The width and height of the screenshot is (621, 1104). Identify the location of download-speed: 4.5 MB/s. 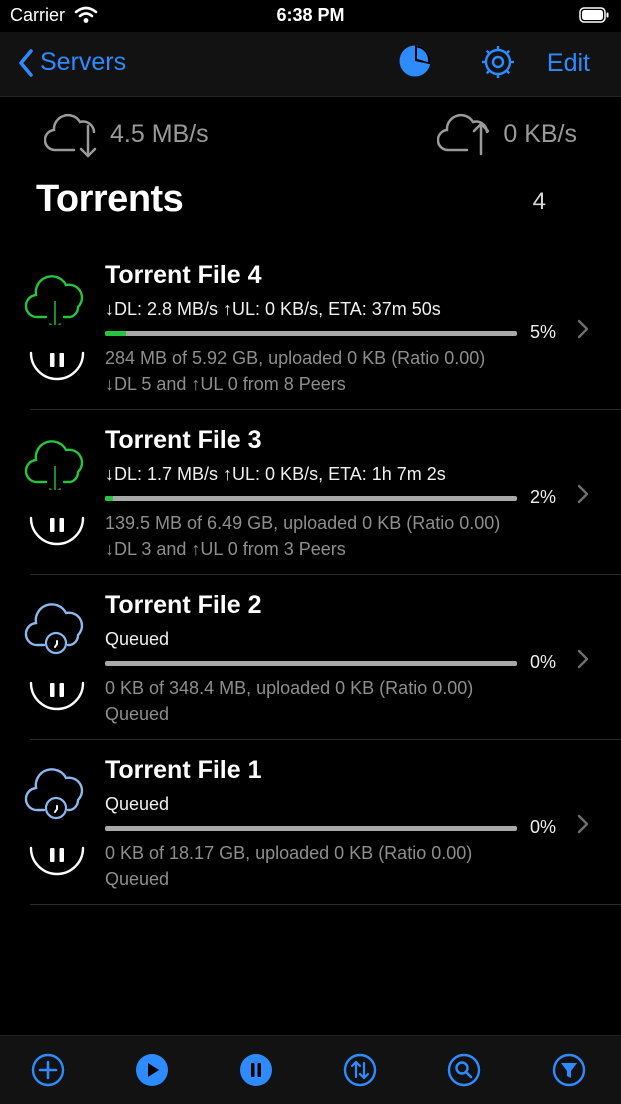
(126, 134).